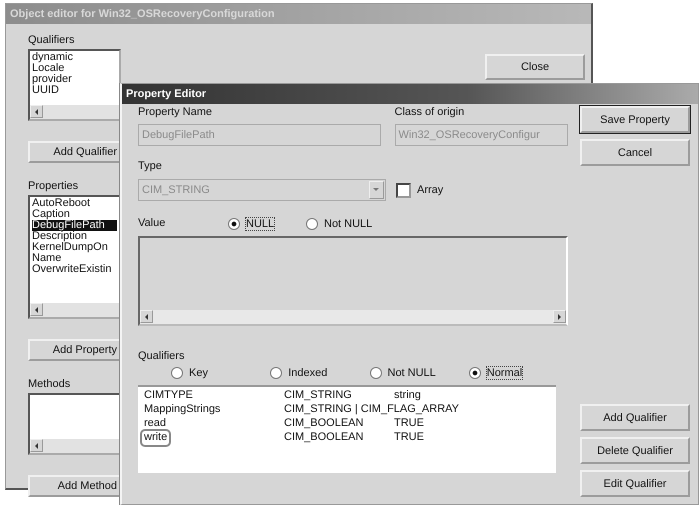 The width and height of the screenshot is (699, 505). What do you see at coordinates (430, 112) in the screenshot?
I see `field-label: Class of origin` at bounding box center [430, 112].